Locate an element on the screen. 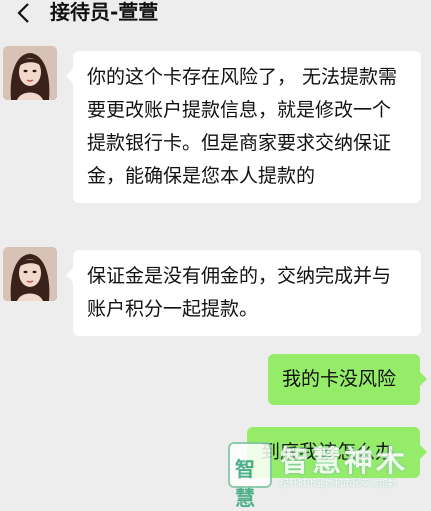  chat-title: 接待员-萱萱 is located at coordinates (104, 12).